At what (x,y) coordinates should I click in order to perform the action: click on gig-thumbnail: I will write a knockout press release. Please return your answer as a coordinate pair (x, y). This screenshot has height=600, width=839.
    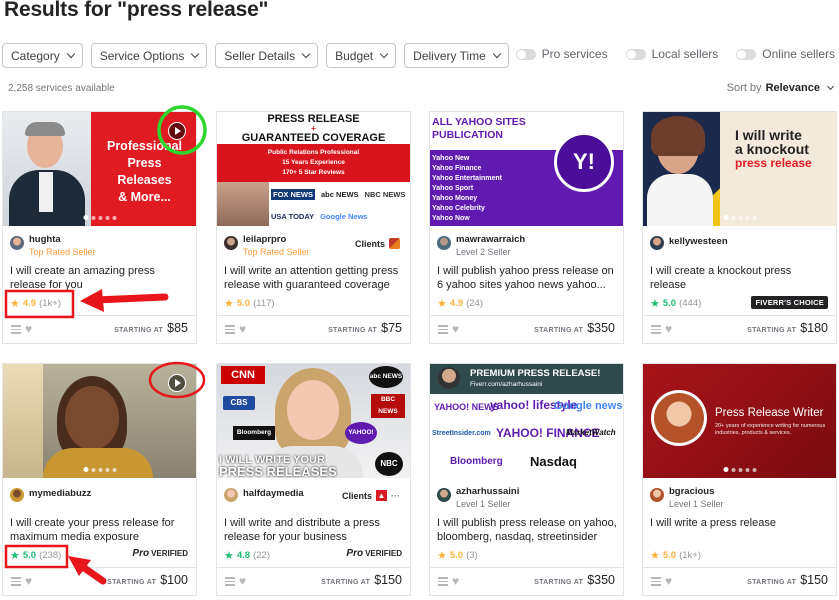
    Looking at the image, I should click on (739, 169).